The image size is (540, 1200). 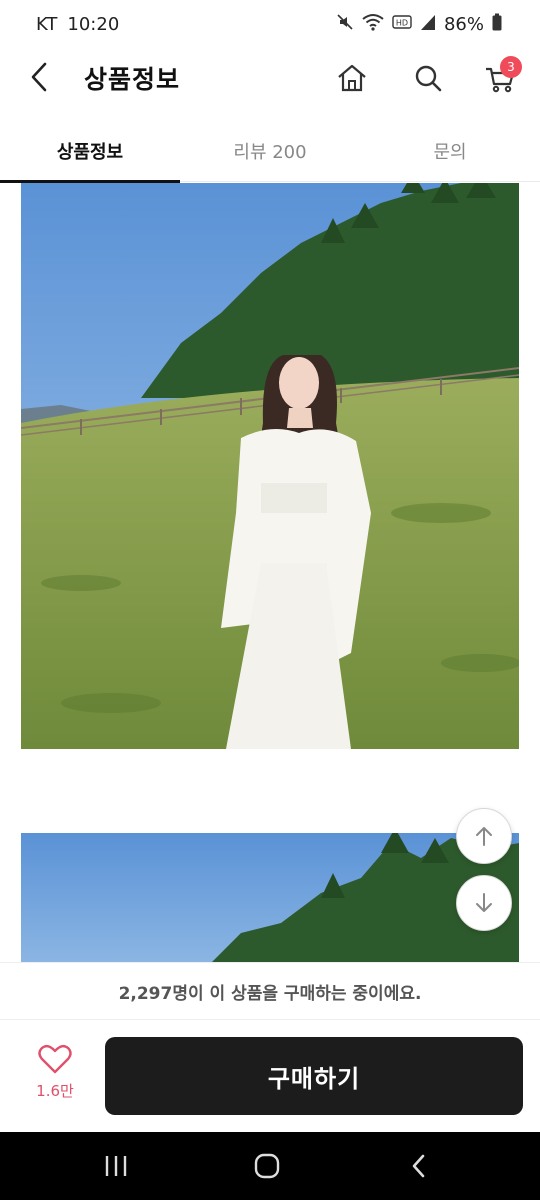 I want to click on battery-icon, so click(x=497, y=24).